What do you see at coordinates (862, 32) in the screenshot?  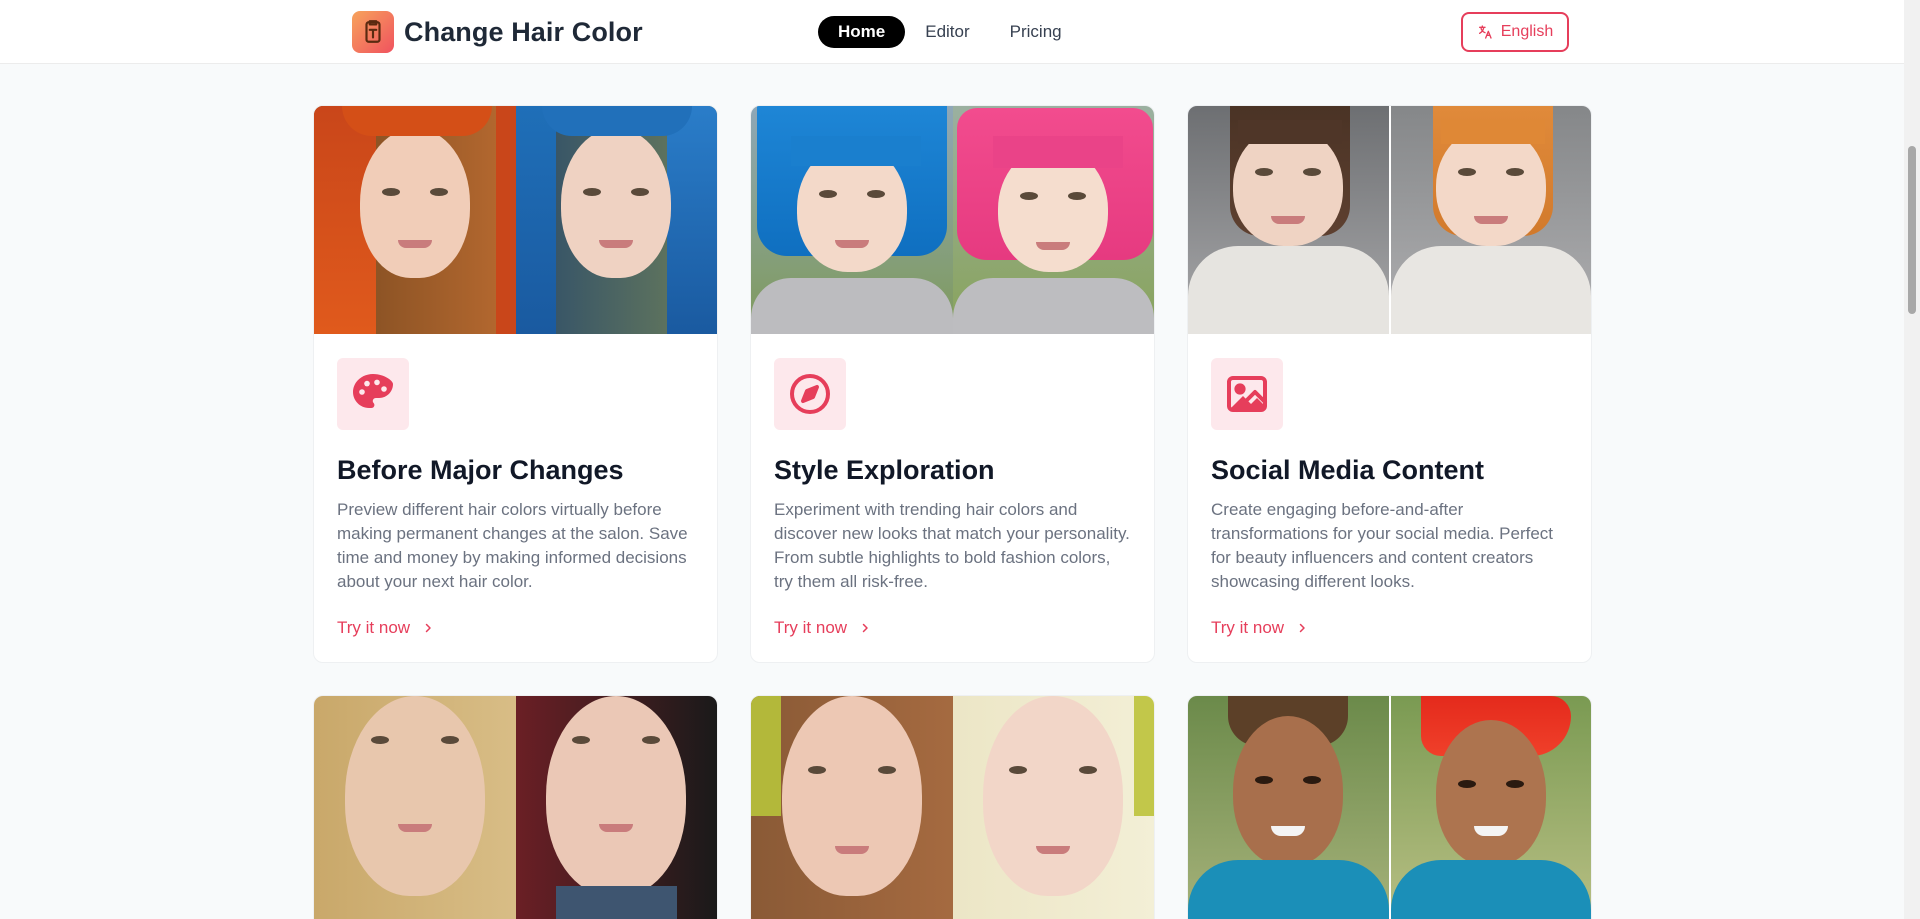 I see `nav-home: Home` at bounding box center [862, 32].